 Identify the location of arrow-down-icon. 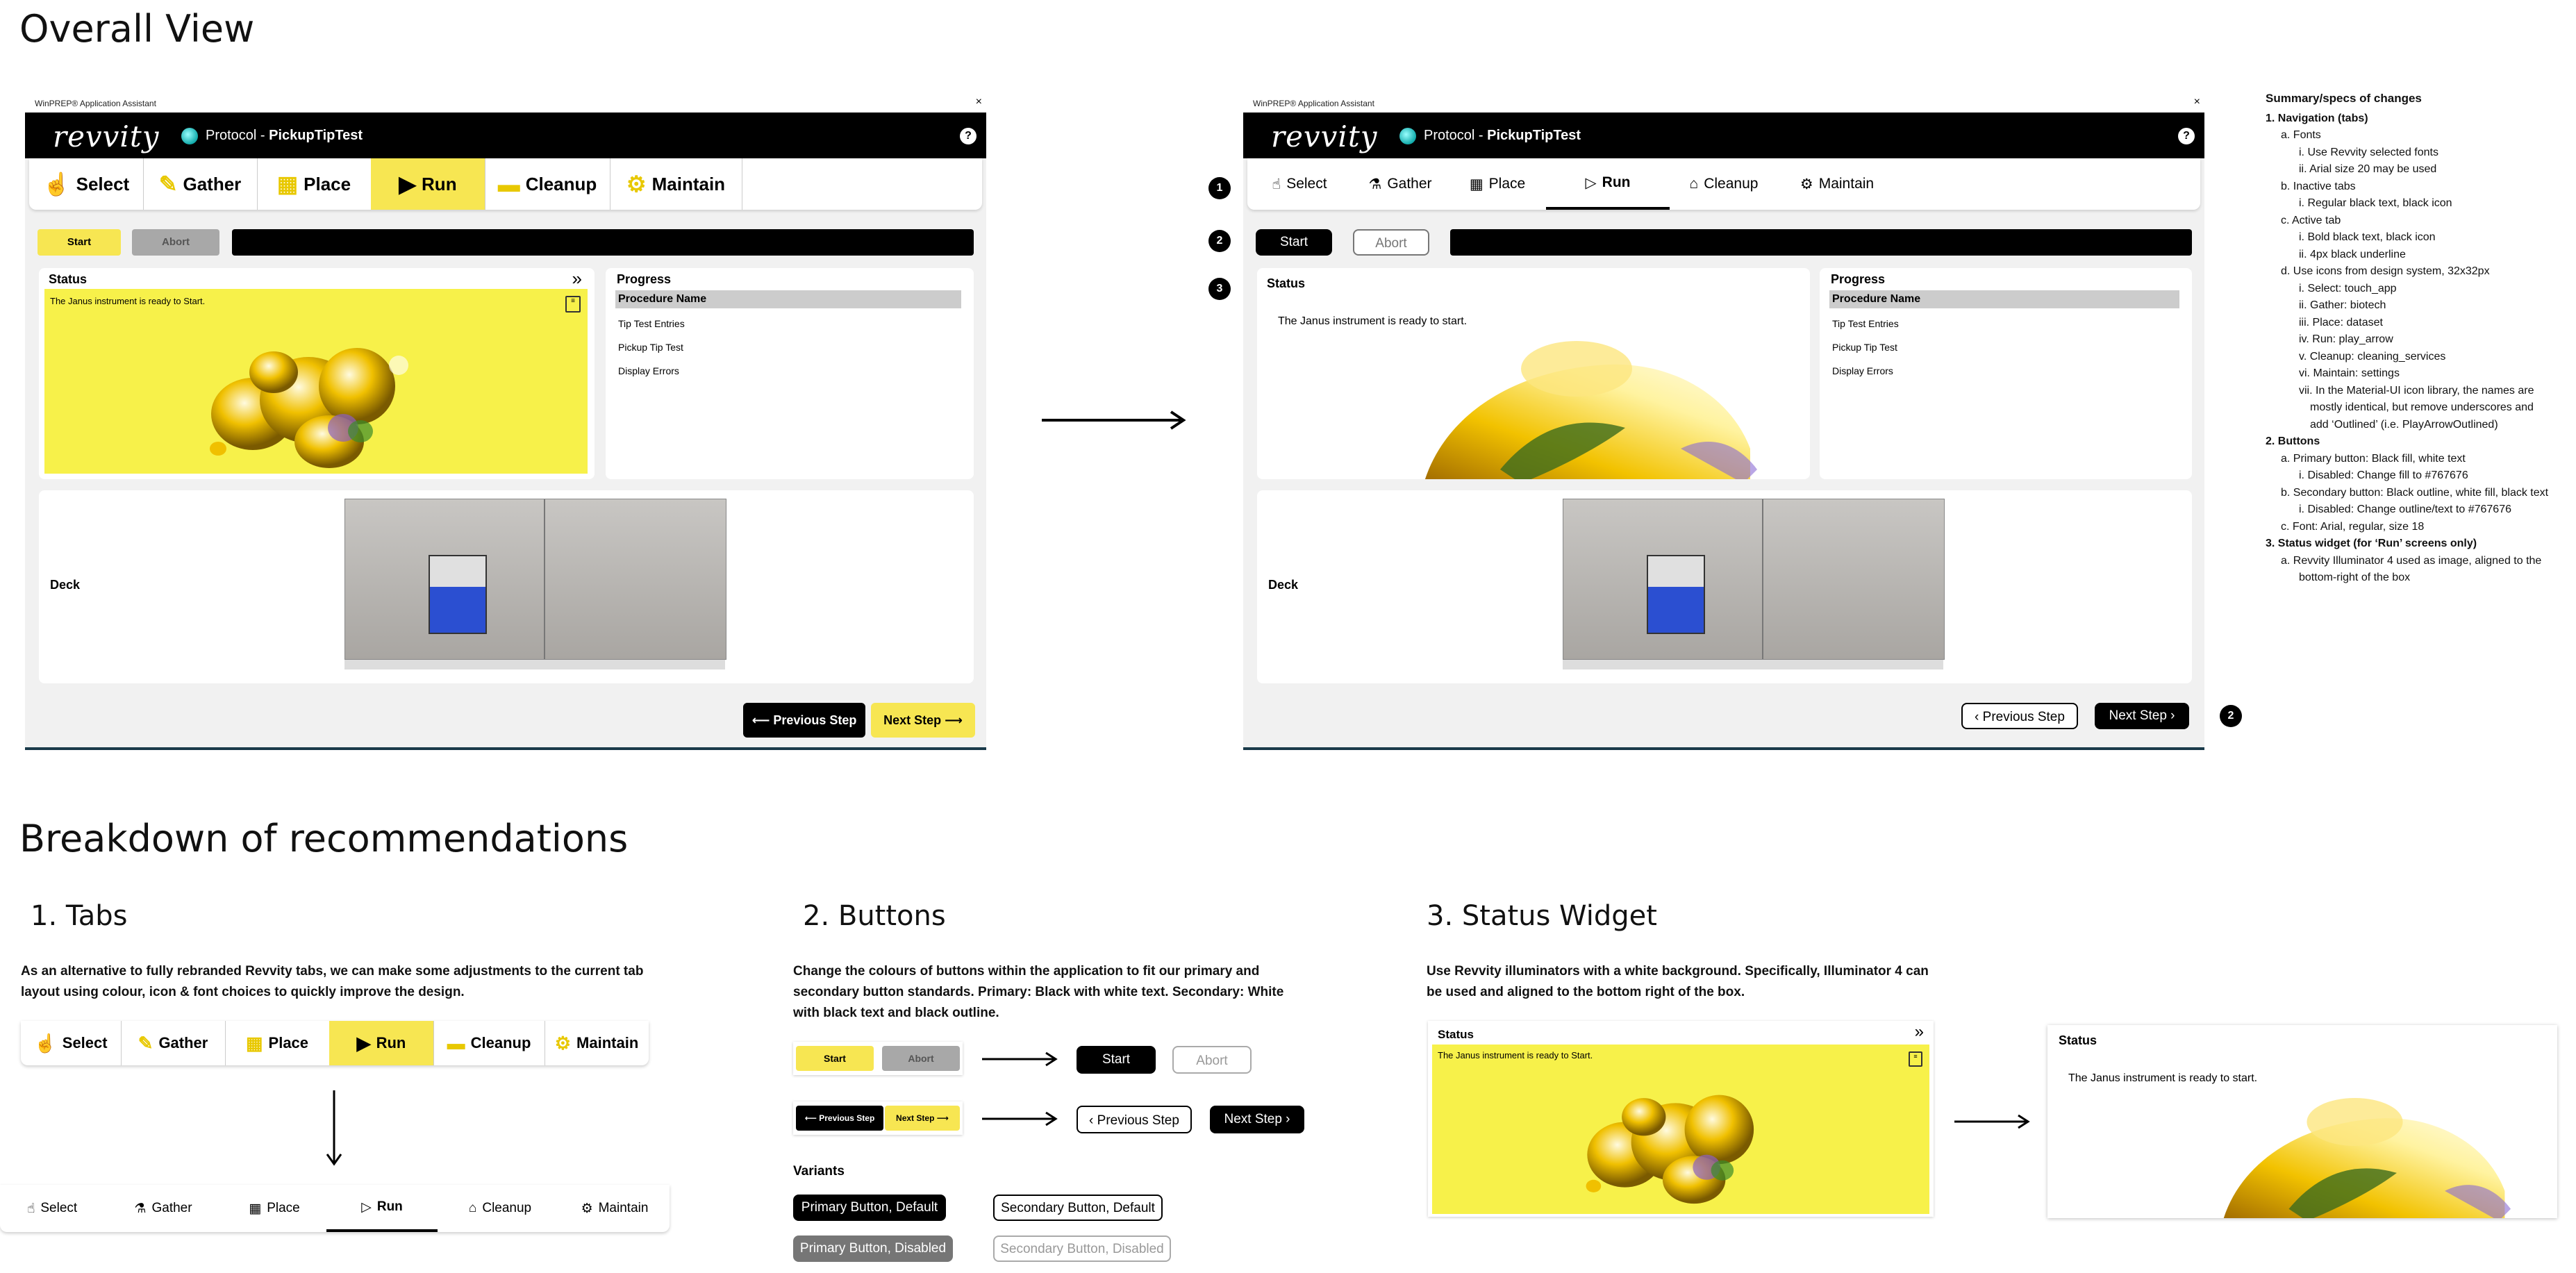
(334, 1128).